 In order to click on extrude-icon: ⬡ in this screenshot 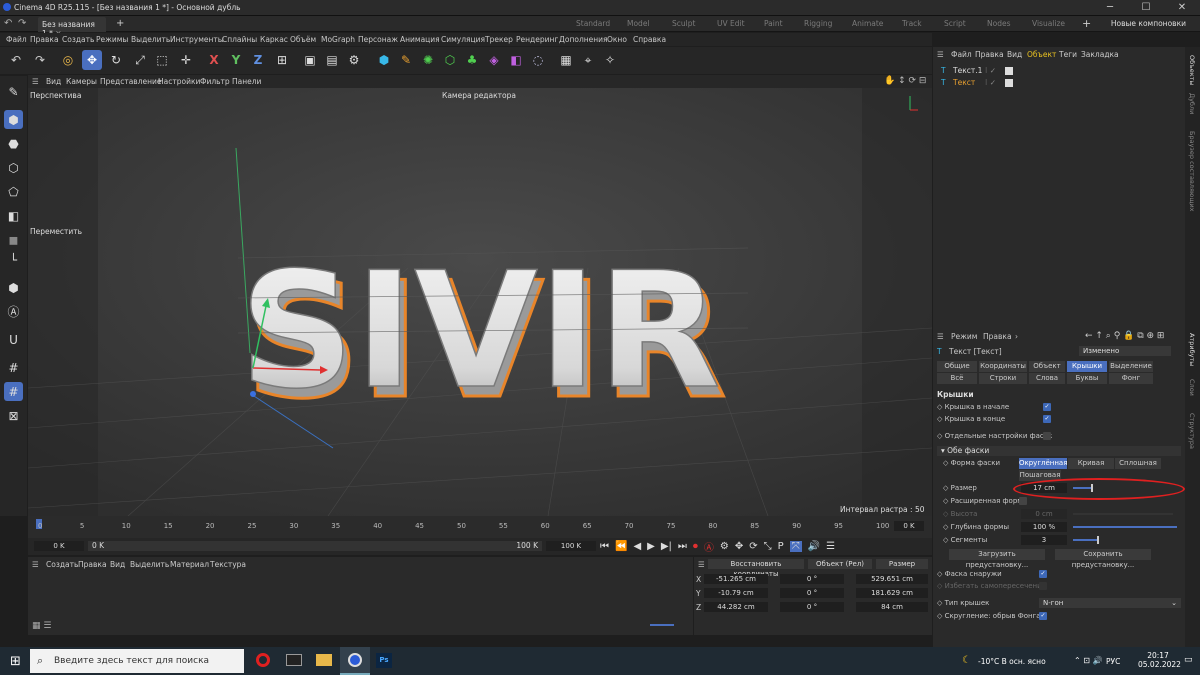, I will do `click(450, 60)`.